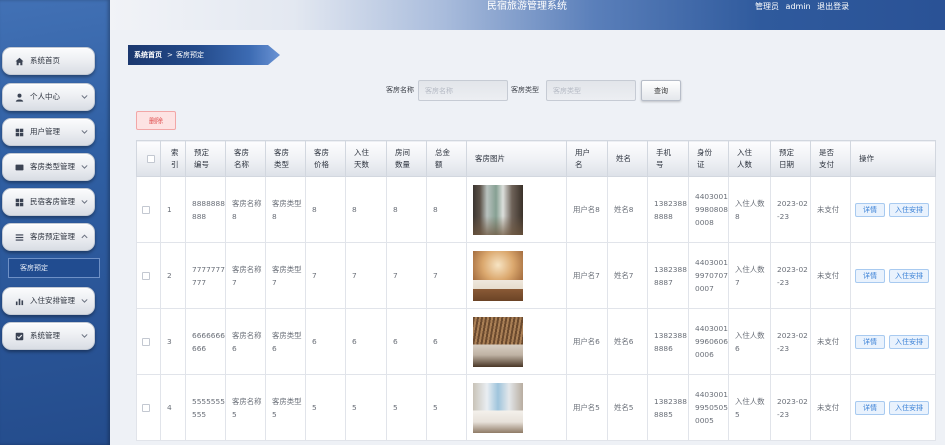  I want to click on cell-id-card: 440300199707070007, so click(708, 275).